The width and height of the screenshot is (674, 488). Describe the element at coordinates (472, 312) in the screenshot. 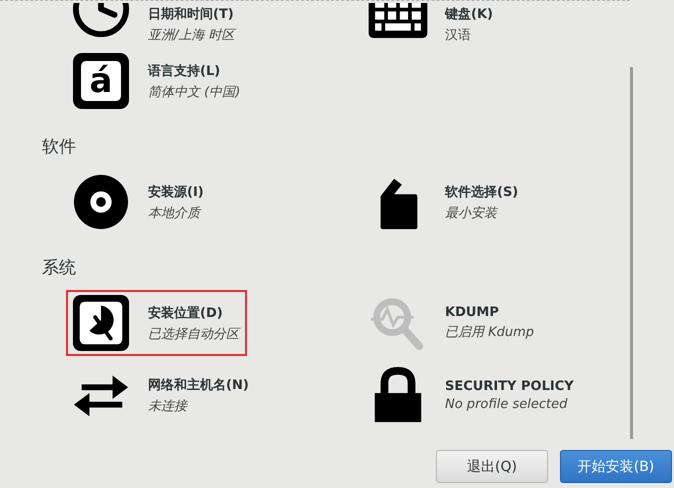

I see `spoke-title: KDUMP` at that location.